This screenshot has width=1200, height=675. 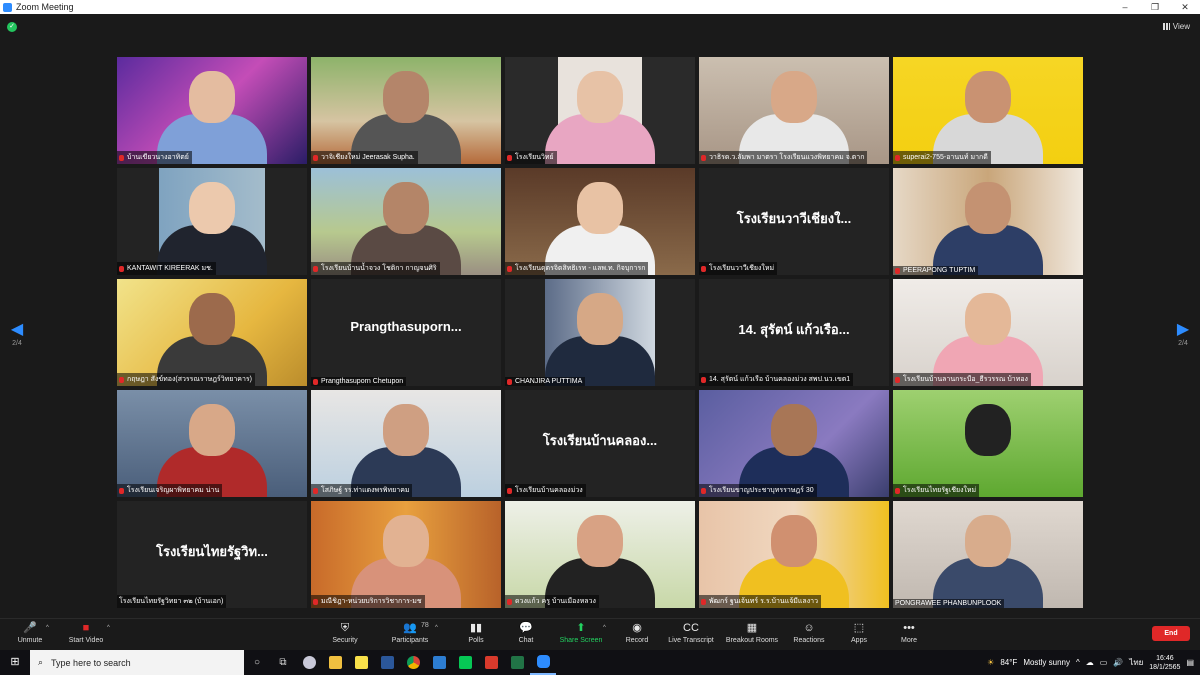 What do you see at coordinates (212, 443) in the screenshot?
I see `participant-video-tile: โรงเรียนเจริญผาพิทยาคม น่าน` at bounding box center [212, 443].